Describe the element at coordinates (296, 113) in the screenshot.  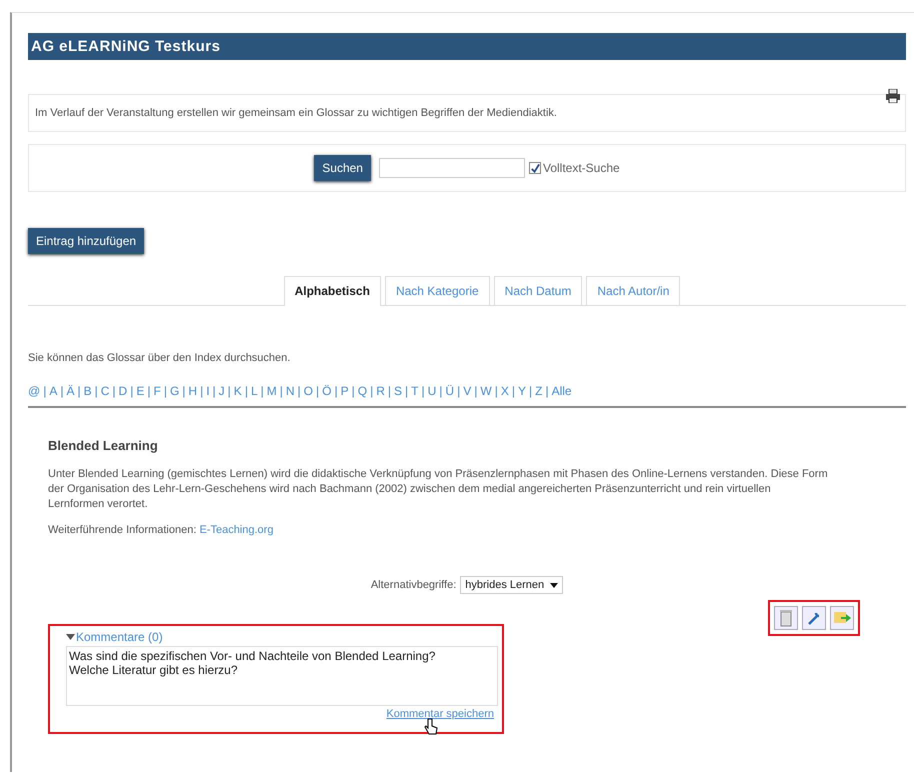
I see `intro-text: Im Verlauf der Veranstaltung erstellen wir gemeinsam ein Glossar zu wichtigen Begriffen der Mediendiaktik.` at that location.